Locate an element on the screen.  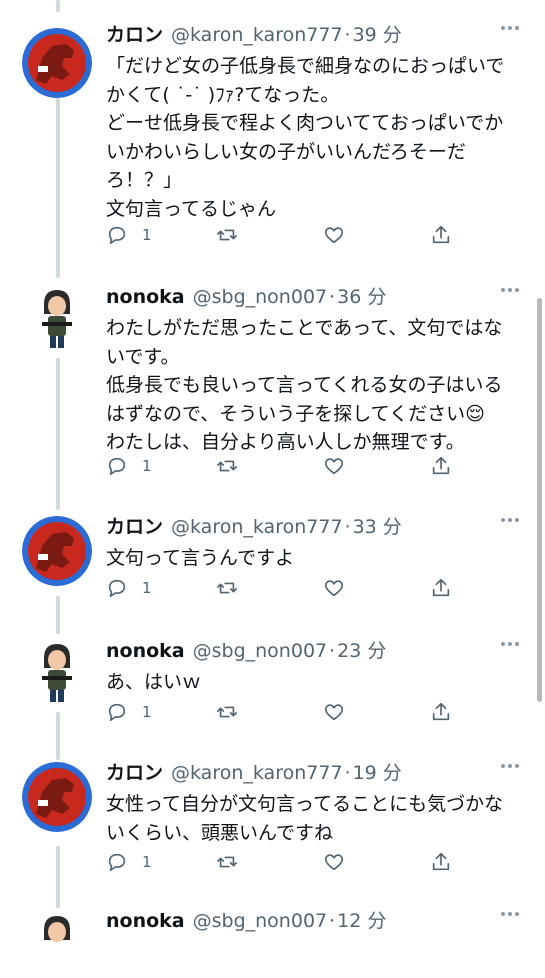
tweet-line: 「だけど女の子低身長で細身なのにおっぱいで is located at coordinates (305, 66).